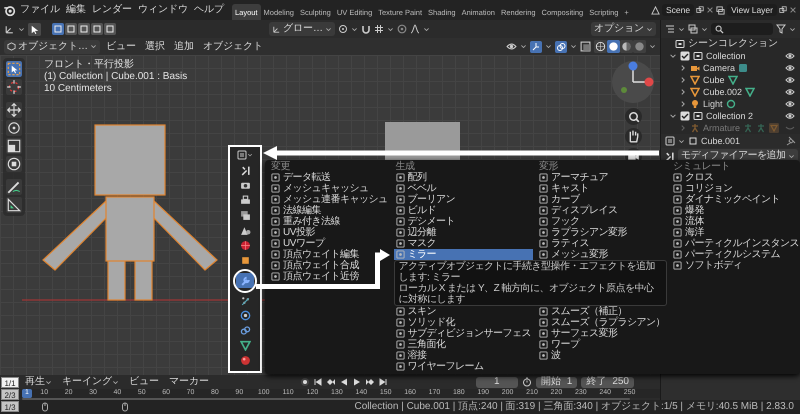  I want to click on layers-icon, so click(721, 10).